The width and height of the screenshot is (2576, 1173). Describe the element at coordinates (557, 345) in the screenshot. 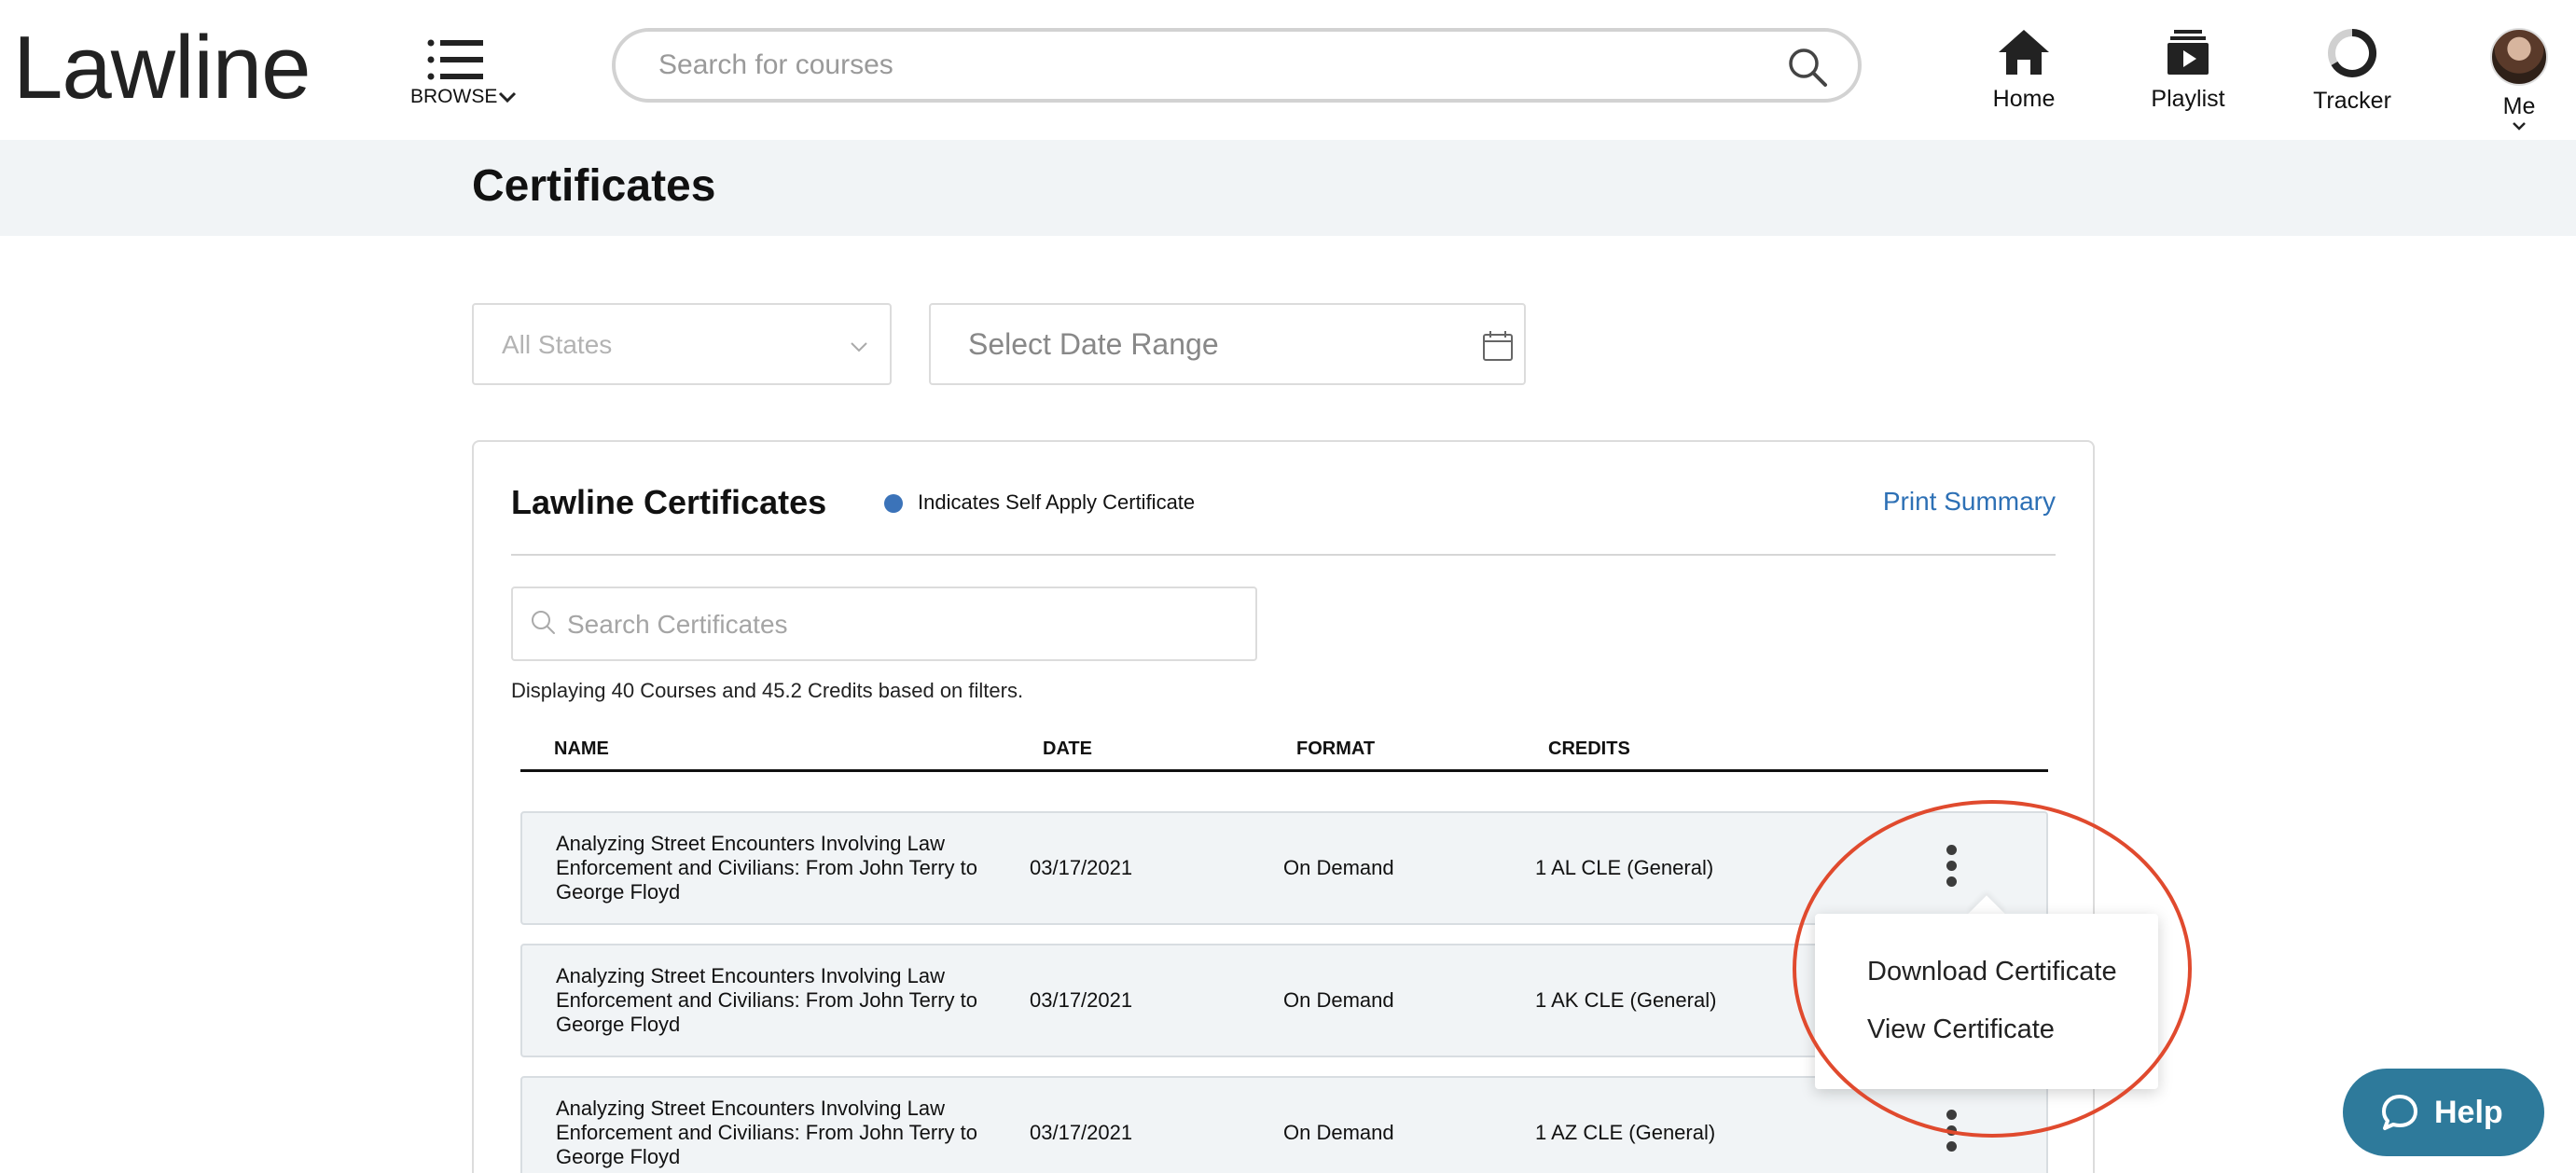

I see `states-select-value: All States` at that location.